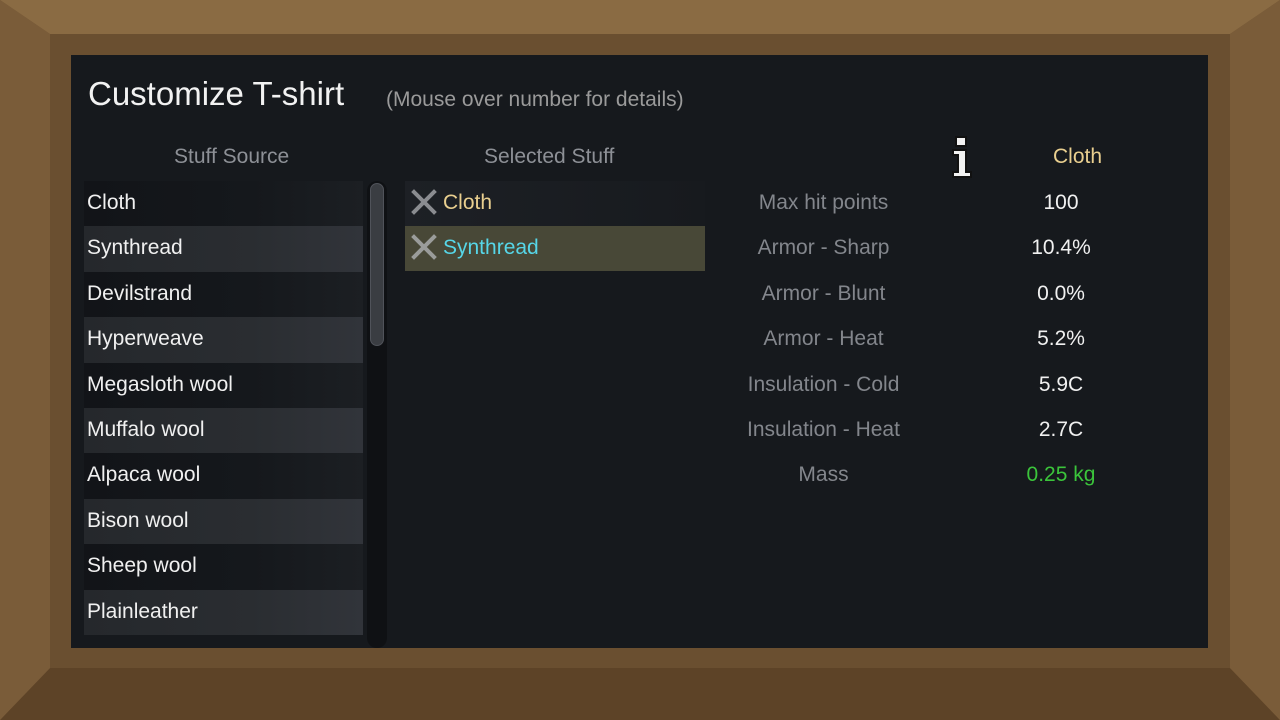 The image size is (1280, 720). What do you see at coordinates (1061, 474) in the screenshot?
I see `stat-value-mass: 0.25 kg` at bounding box center [1061, 474].